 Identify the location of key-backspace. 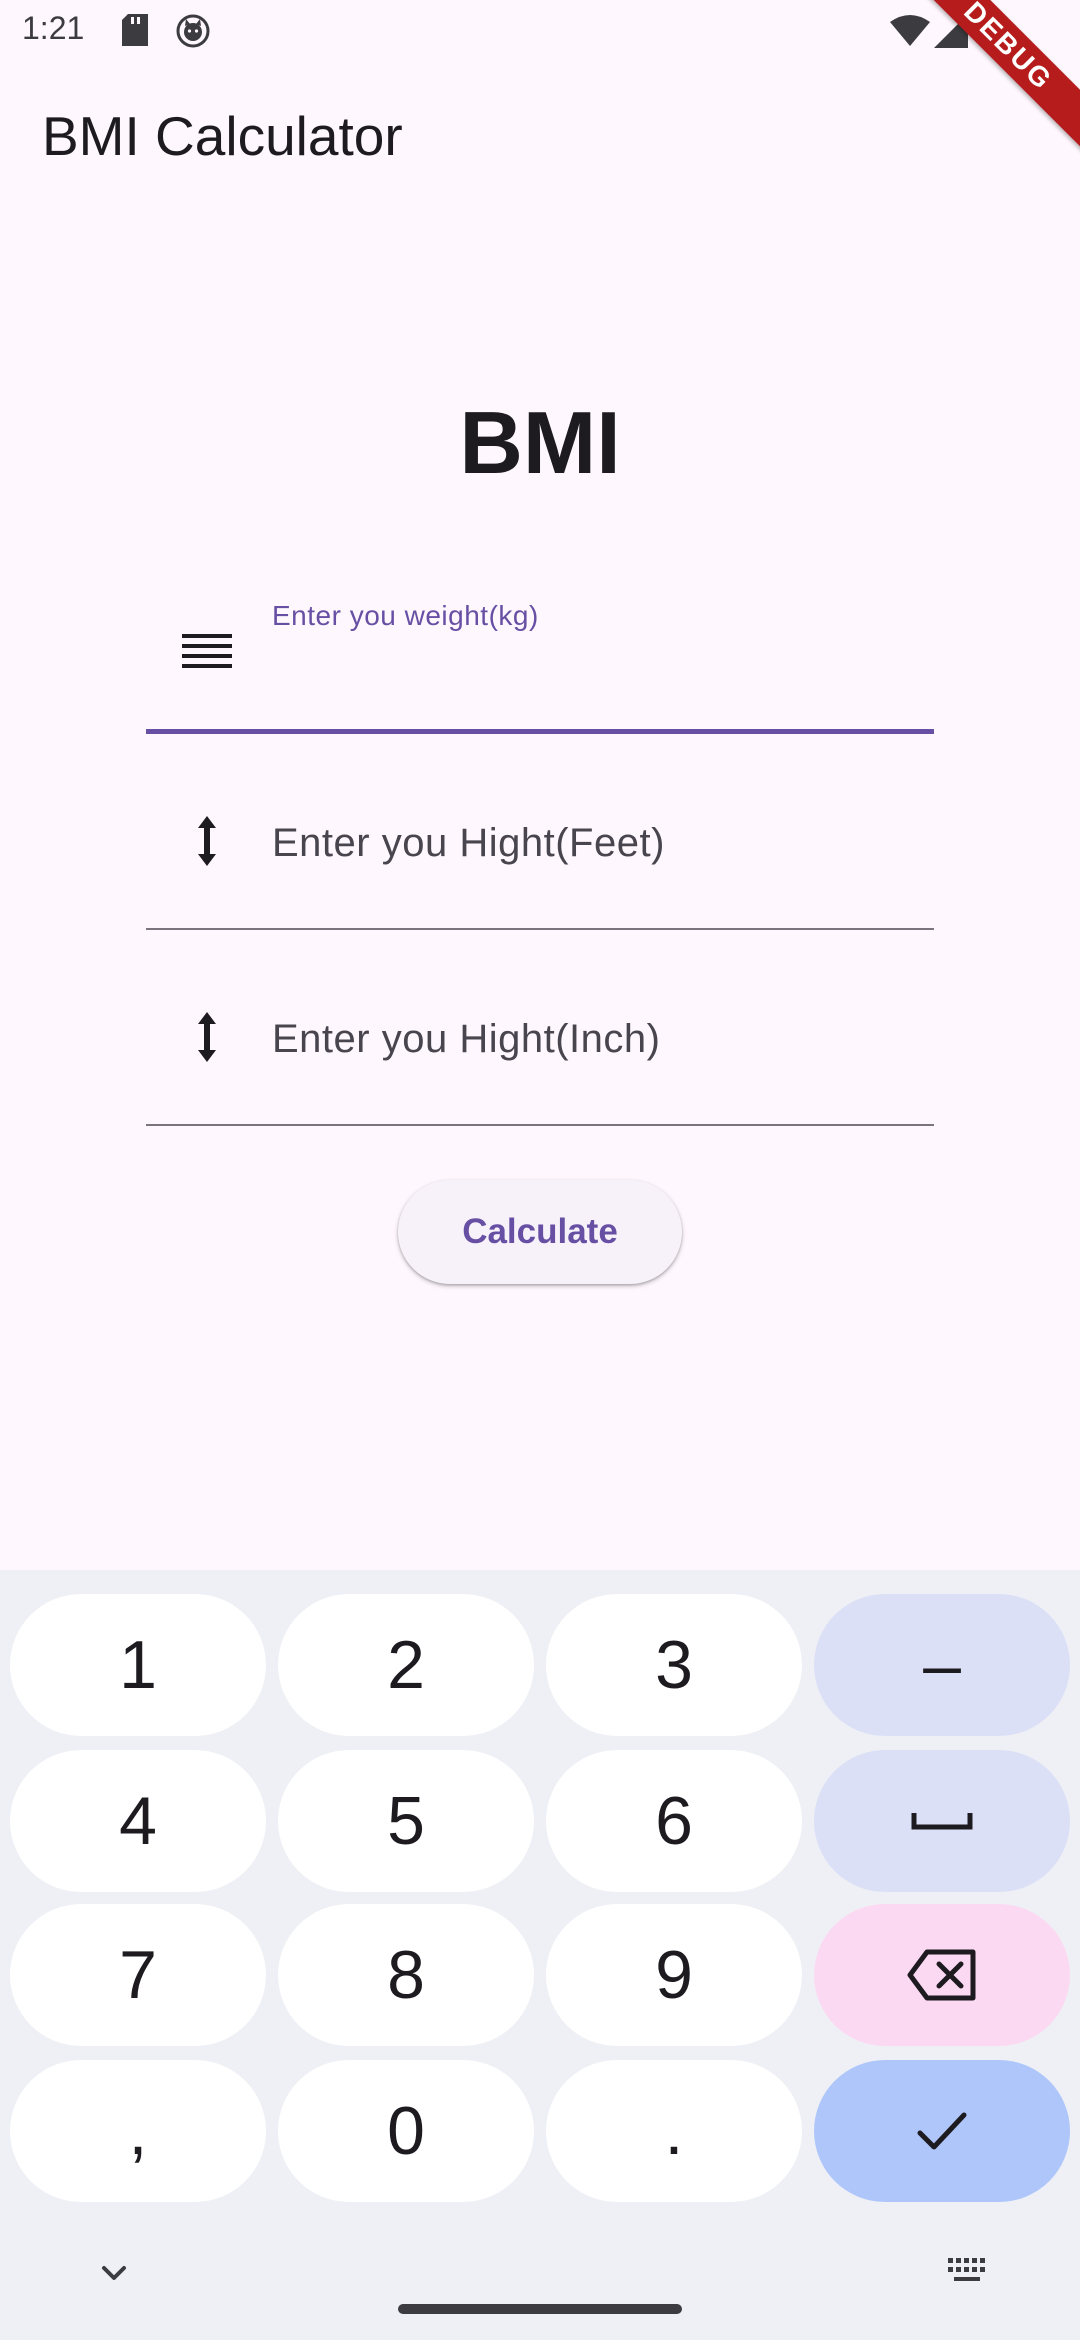
(942, 1975).